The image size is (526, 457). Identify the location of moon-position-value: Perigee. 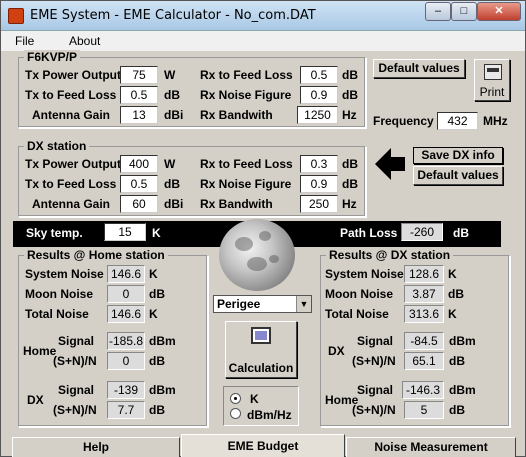
(239, 304).